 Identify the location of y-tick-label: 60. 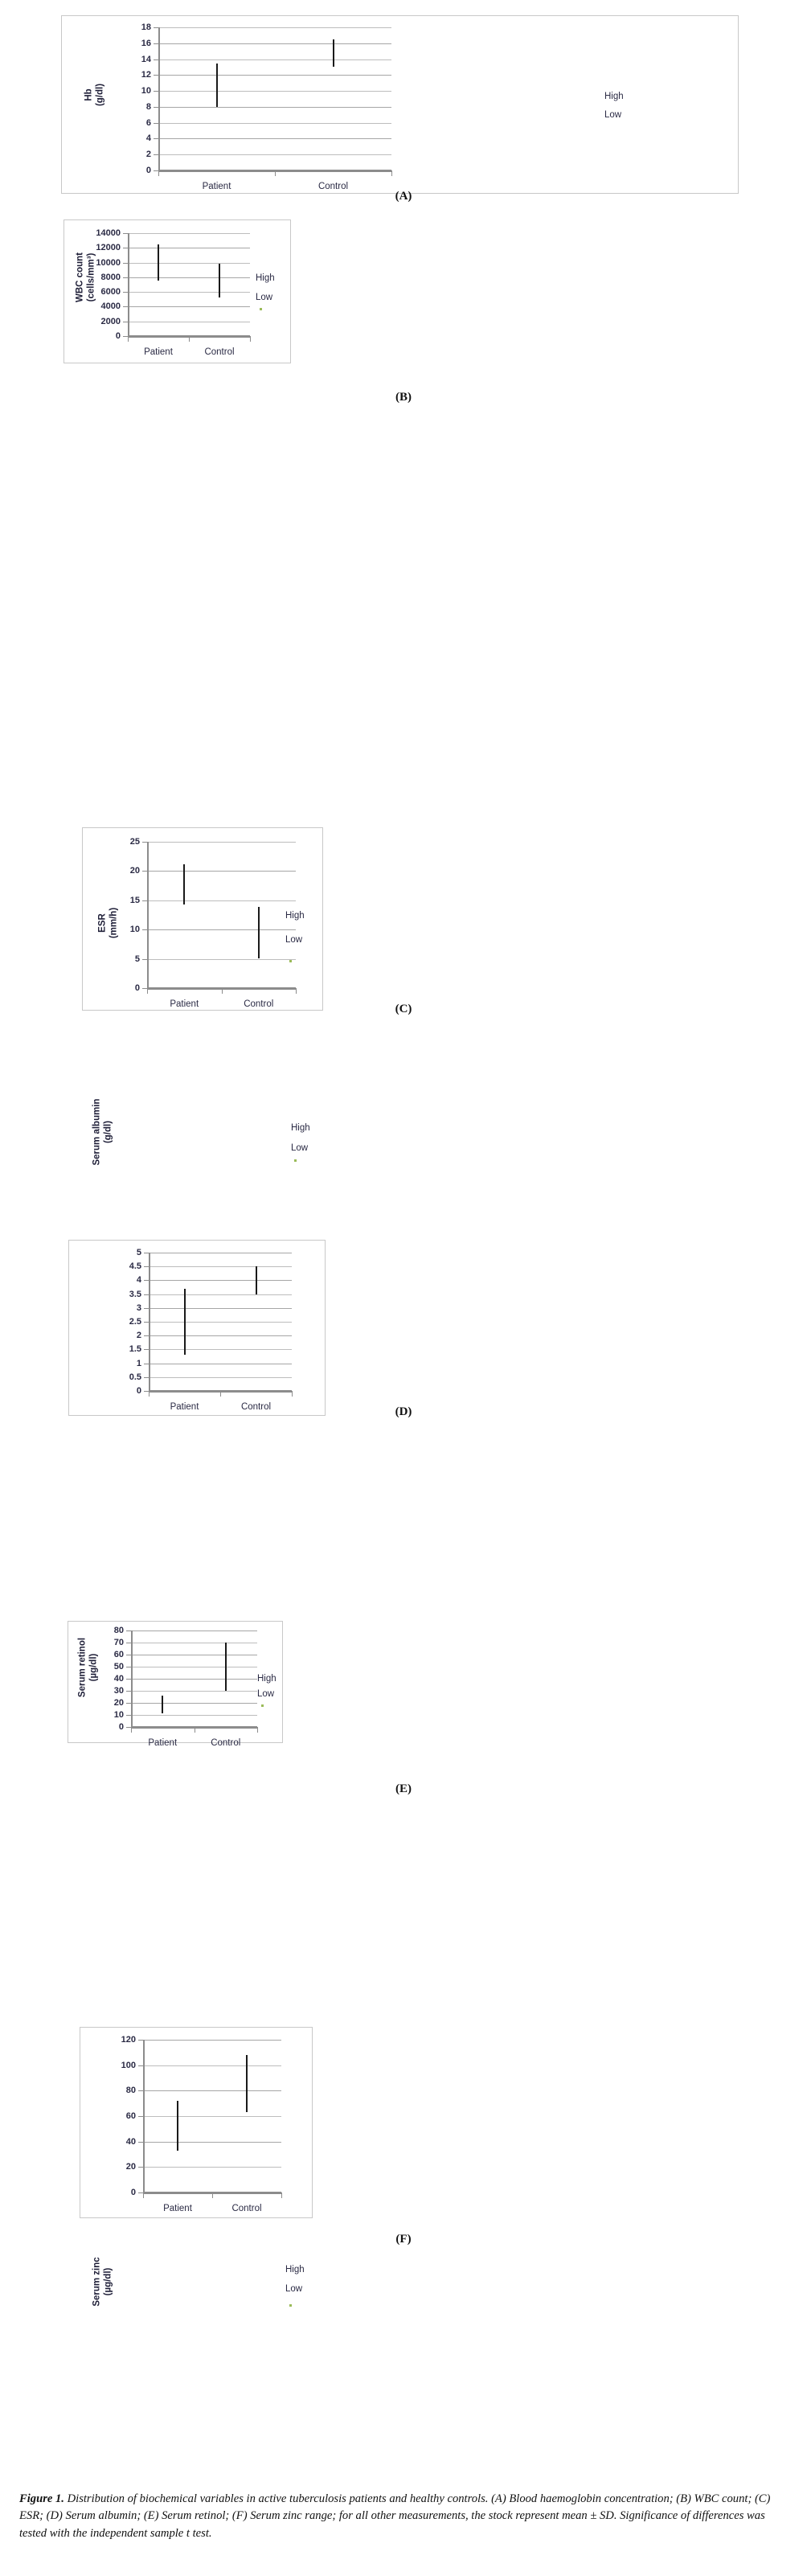
(119, 1655).